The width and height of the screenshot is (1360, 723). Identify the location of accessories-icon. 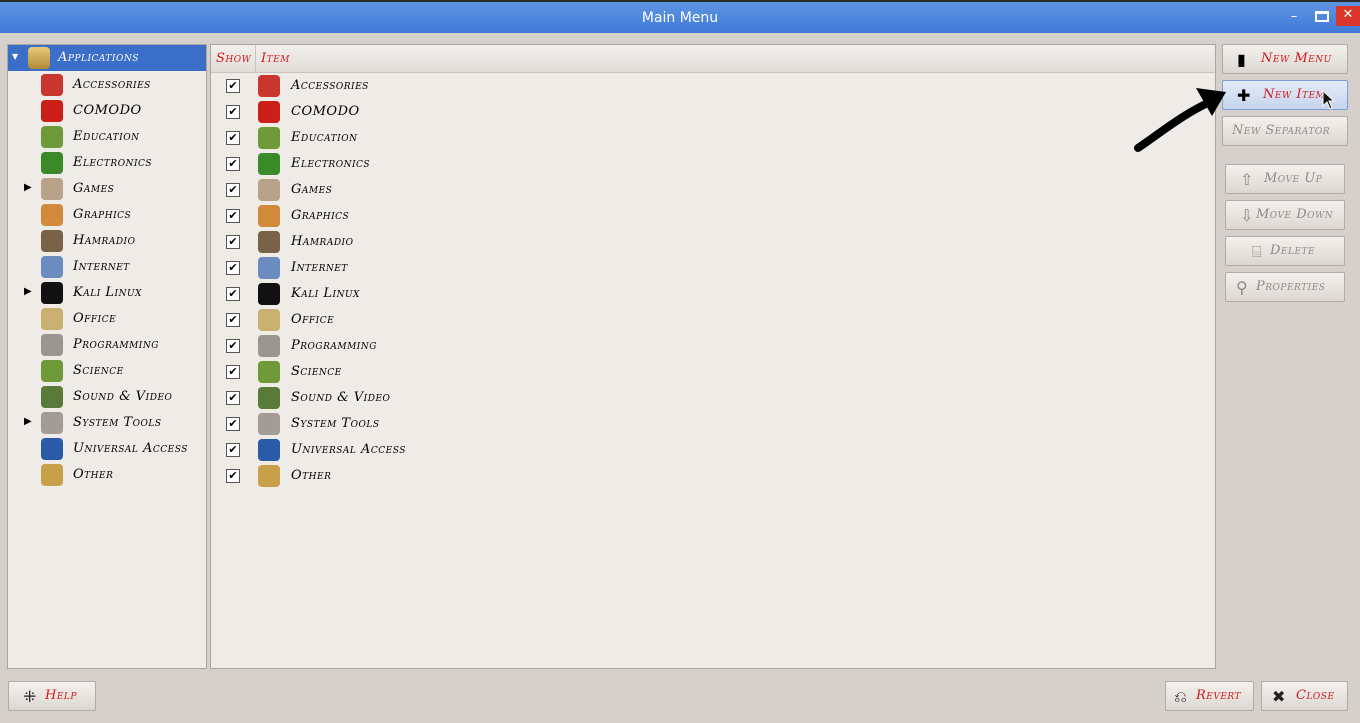
(269, 86).